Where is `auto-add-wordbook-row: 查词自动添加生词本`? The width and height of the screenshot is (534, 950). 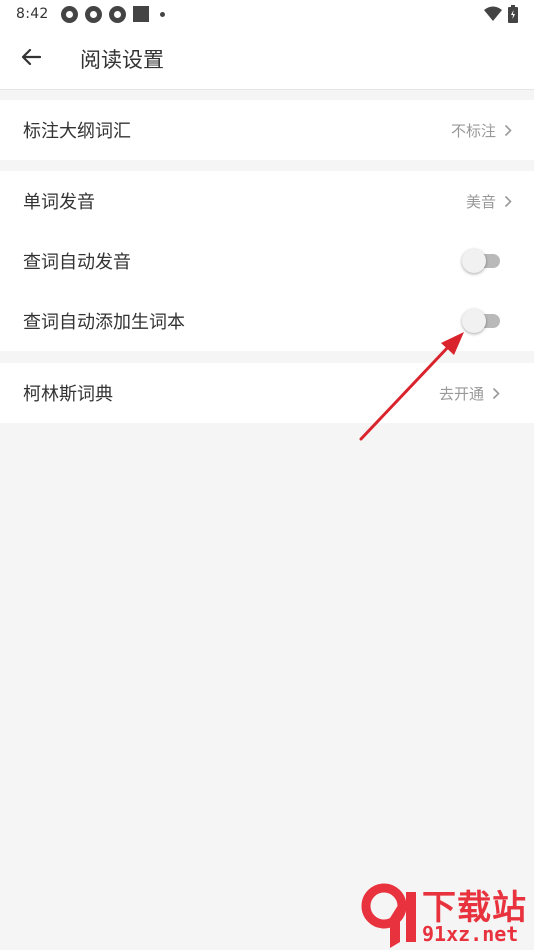 auto-add-wordbook-row: 查词自动添加生词本 is located at coordinates (267, 321).